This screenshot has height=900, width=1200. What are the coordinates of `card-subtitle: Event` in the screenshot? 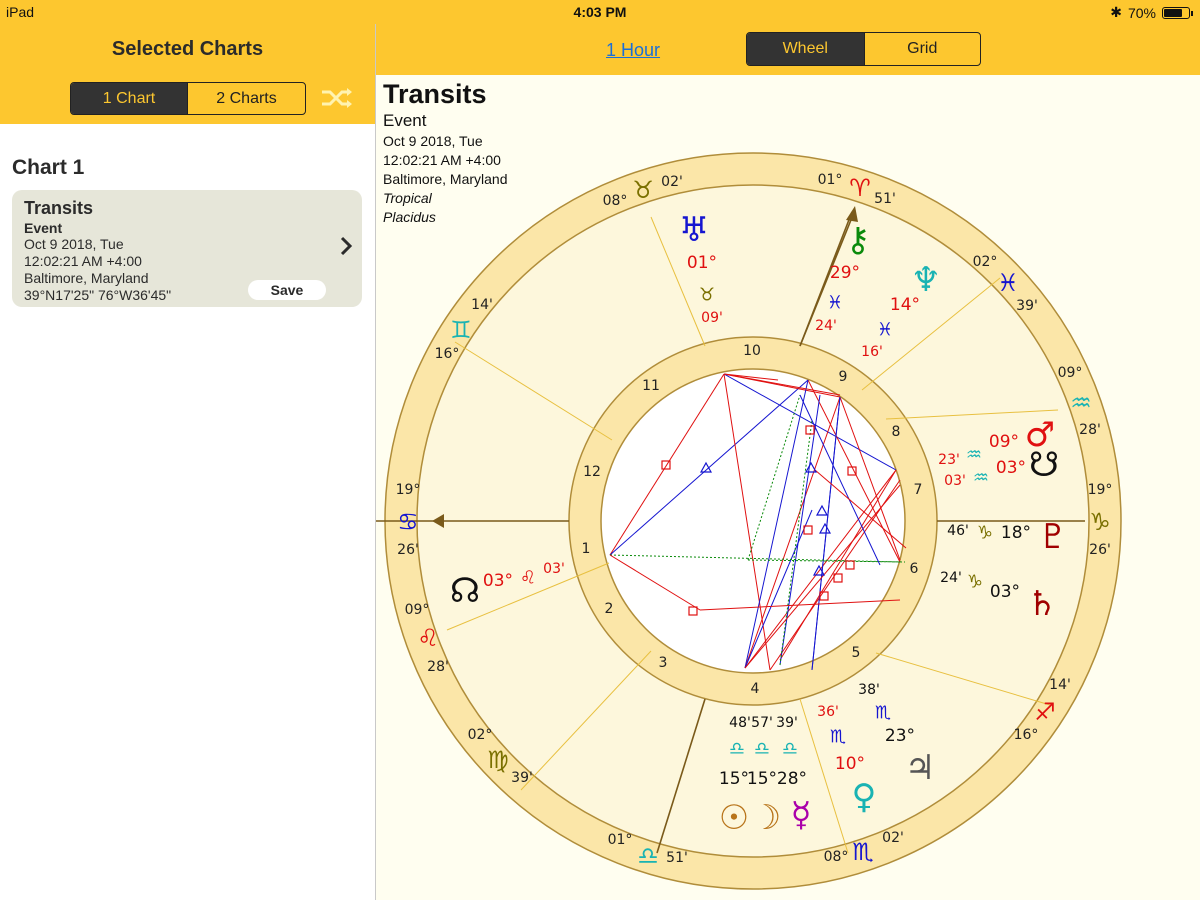 It's located at (43, 228).